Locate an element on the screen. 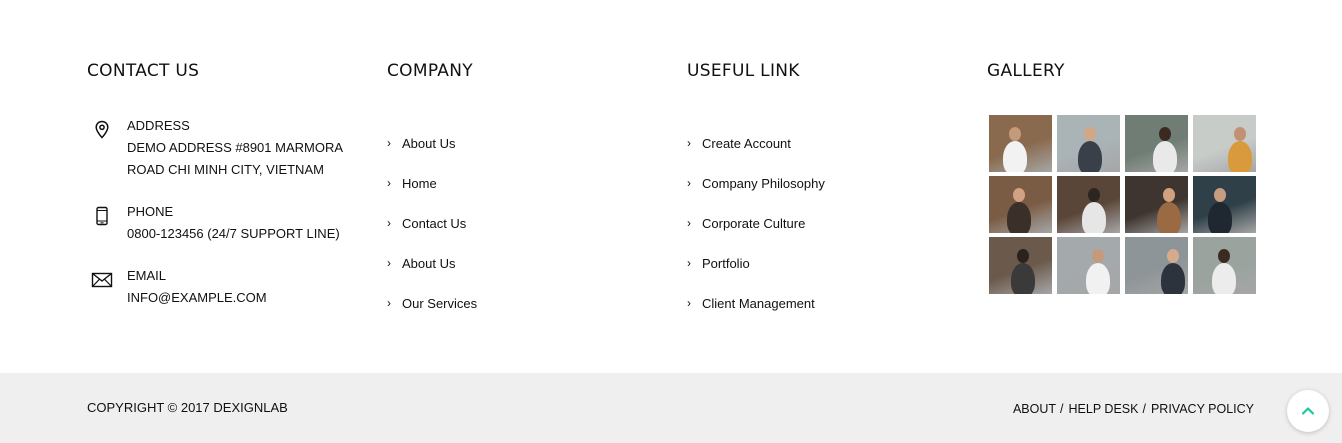 Image resolution: width=1342 pixels, height=443 pixels. gallery-column: GALLERY is located at coordinates (1122, 177).